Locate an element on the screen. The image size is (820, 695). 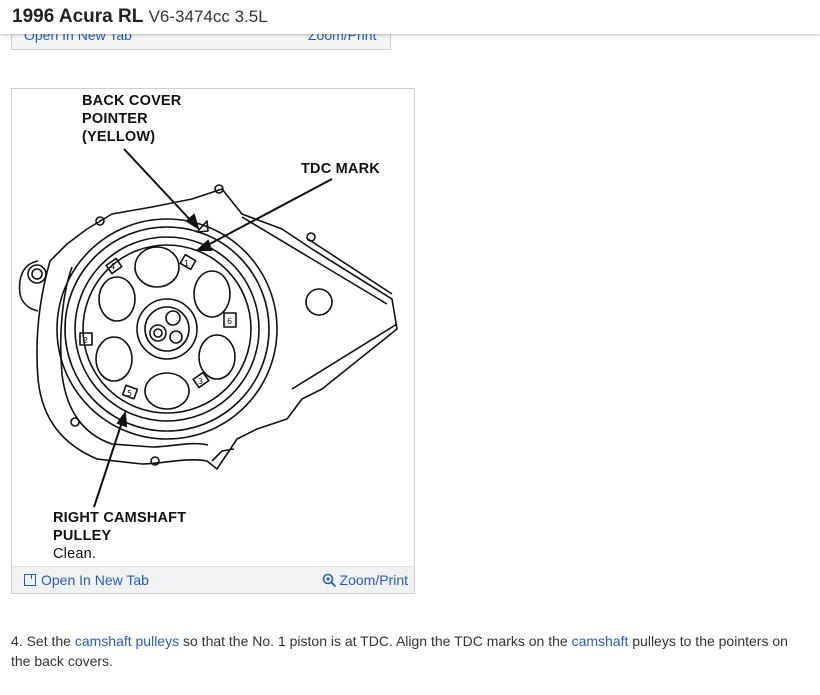
zoom-print-link: Zoom/Print is located at coordinates (365, 580).